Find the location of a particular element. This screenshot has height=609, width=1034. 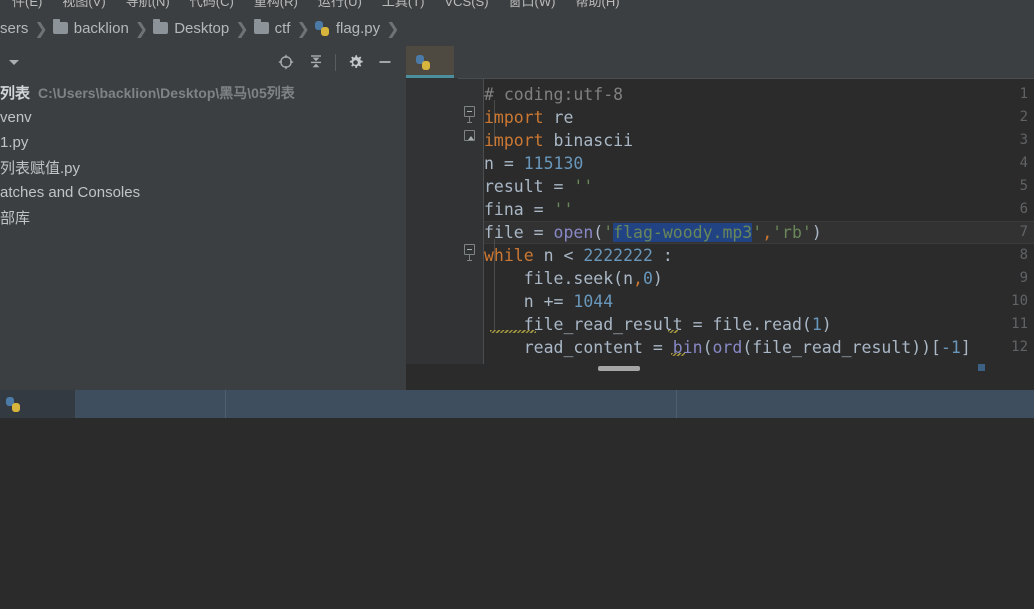

line-number-4: 4 is located at coordinates (1023, 163).